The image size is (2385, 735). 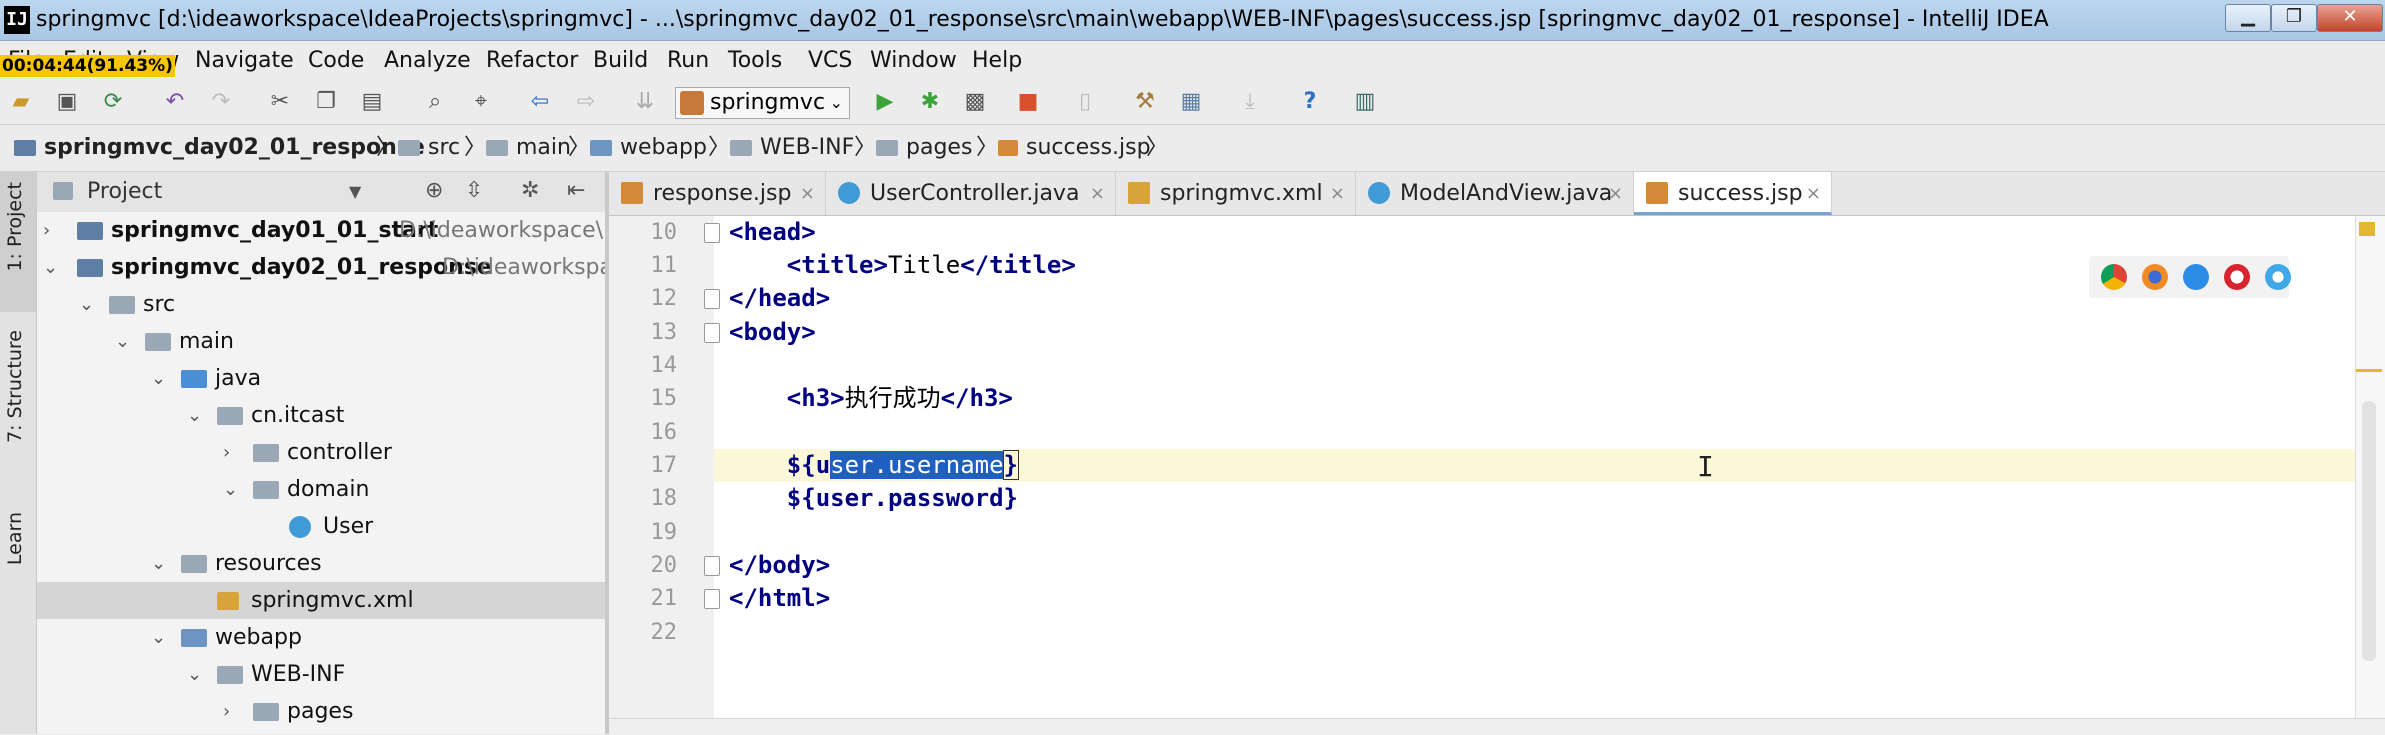 What do you see at coordinates (322, 378) in the screenshot?
I see `tree-item-java: ⌄ java` at bounding box center [322, 378].